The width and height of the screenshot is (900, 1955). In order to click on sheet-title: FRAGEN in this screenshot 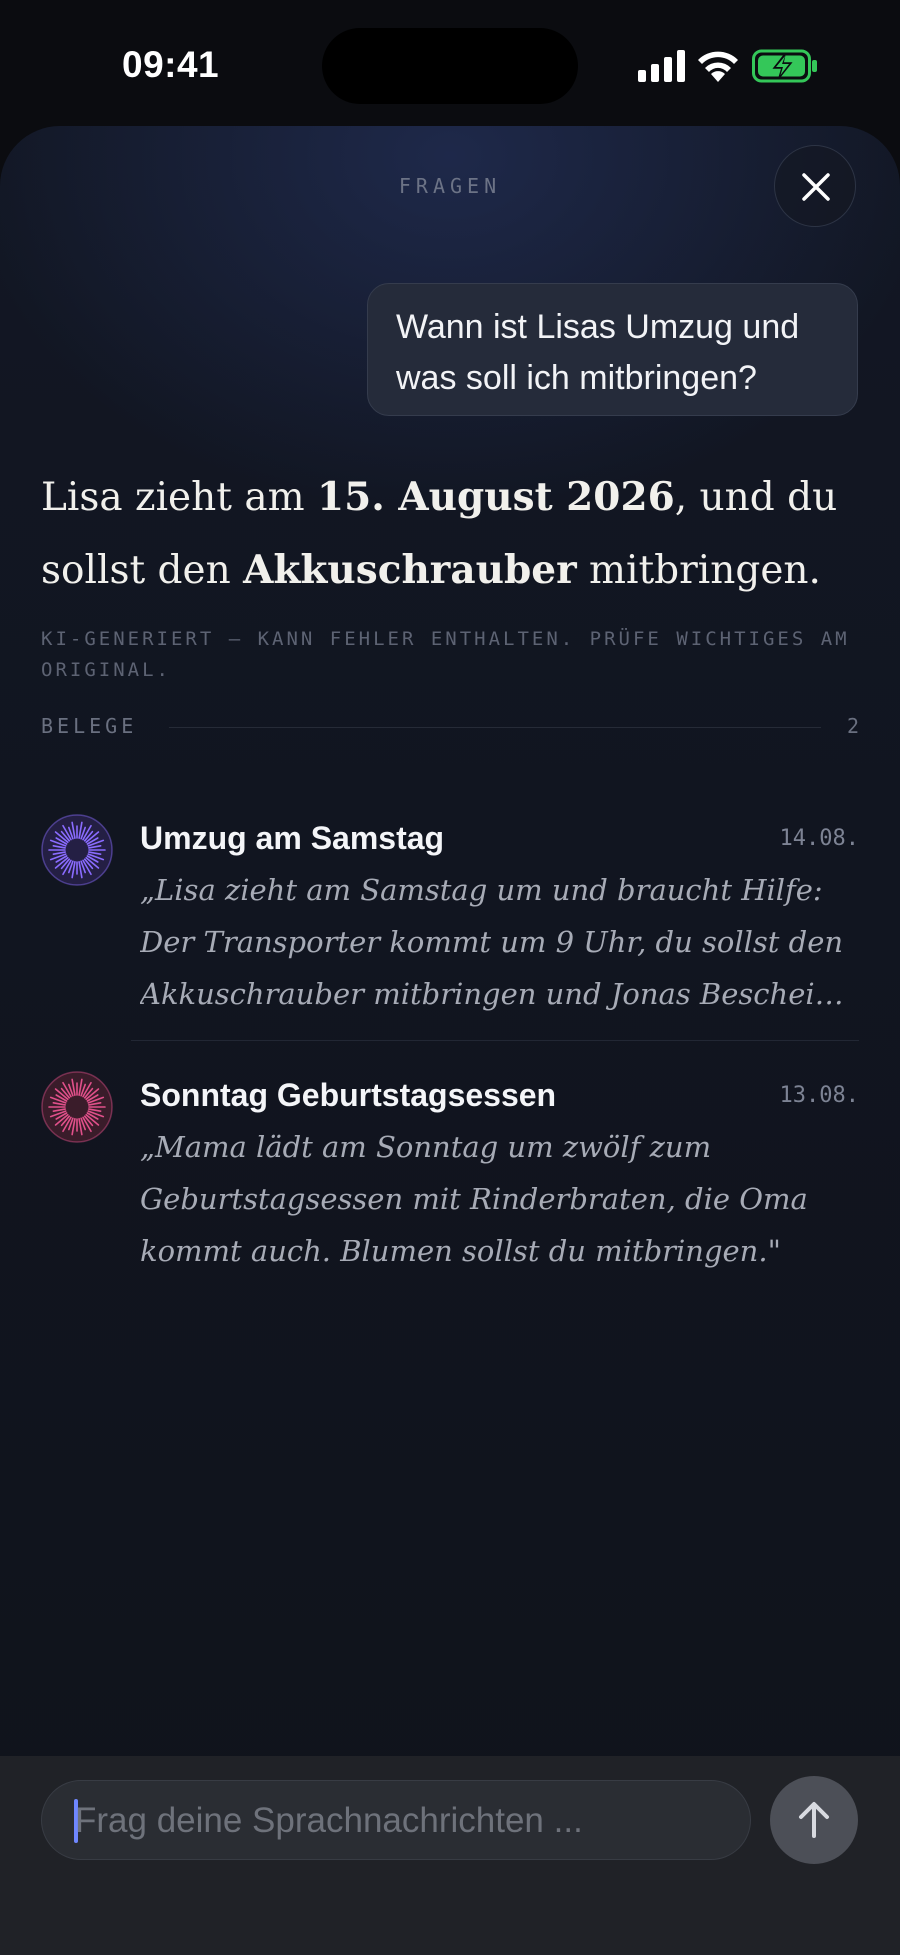, I will do `click(450, 186)`.